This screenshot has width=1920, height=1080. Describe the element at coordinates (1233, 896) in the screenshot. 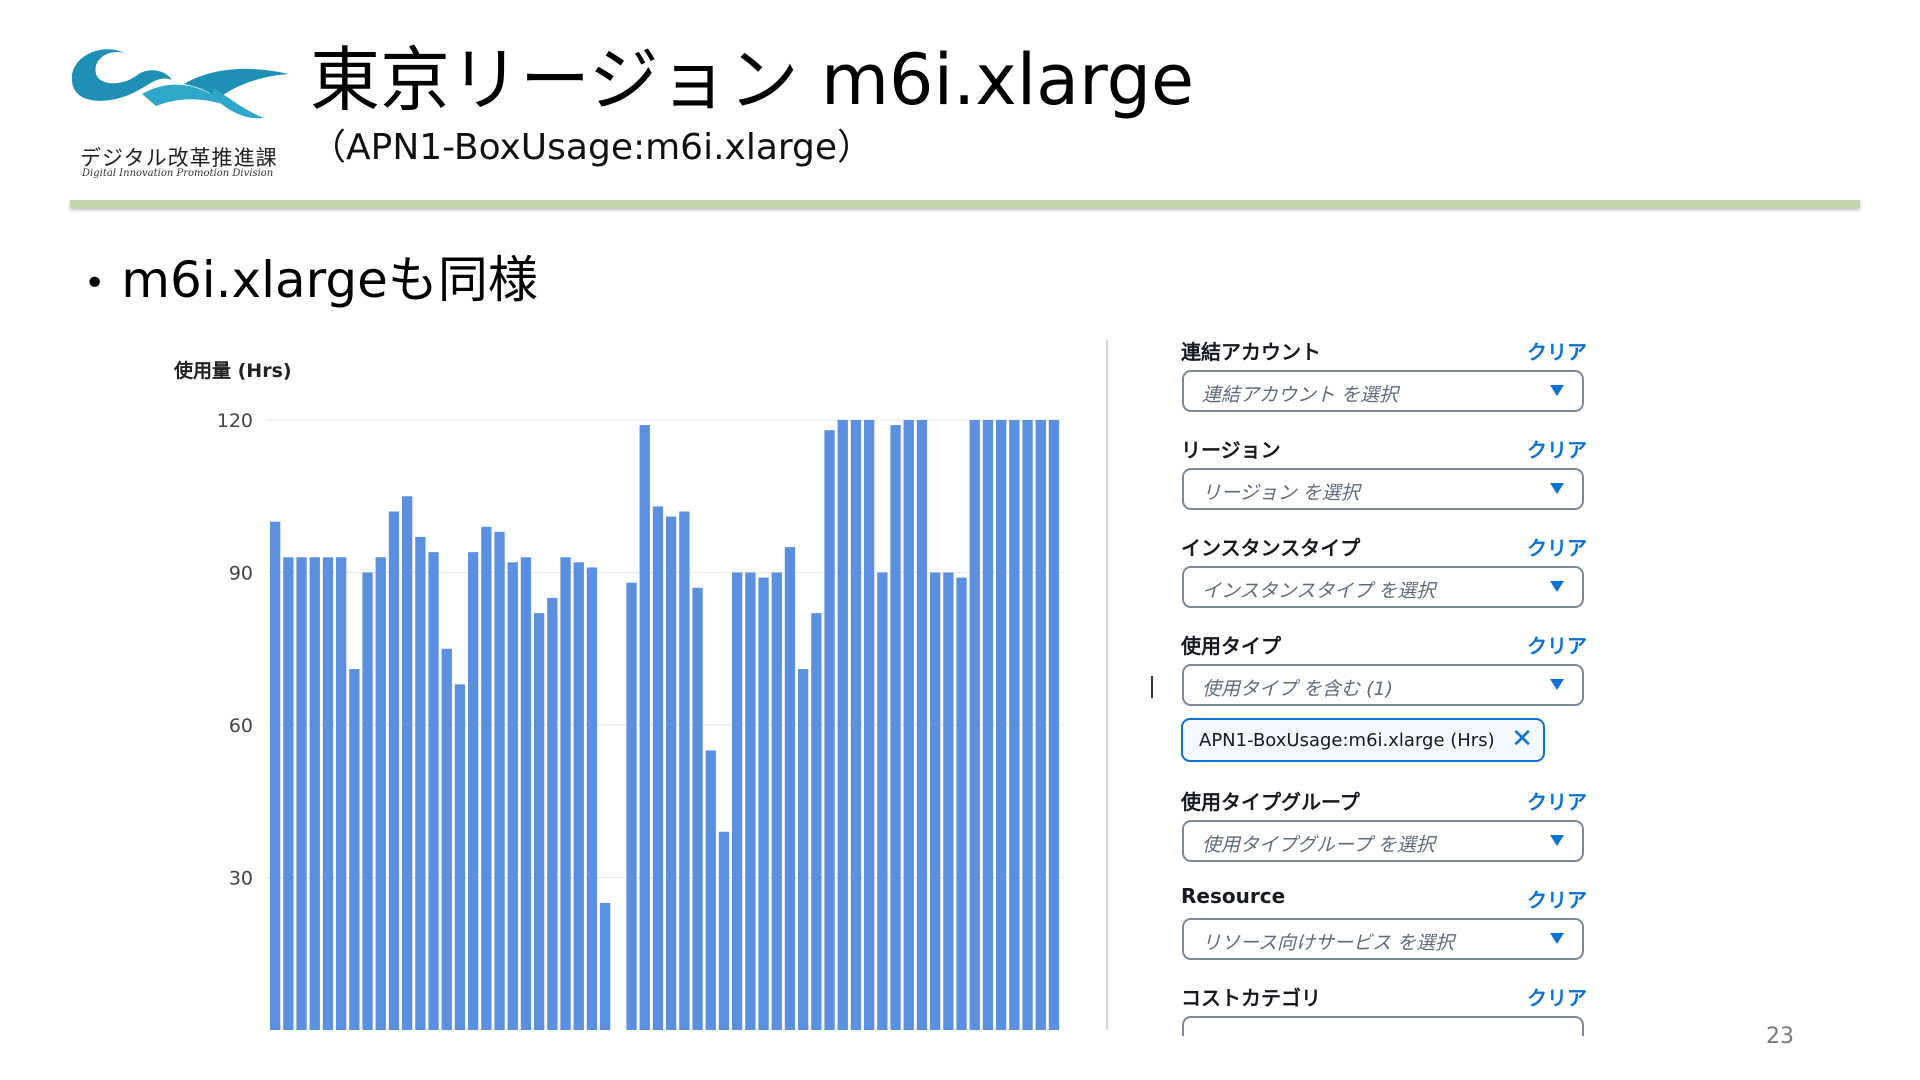

I see `filter-label-resource: Resource` at that location.